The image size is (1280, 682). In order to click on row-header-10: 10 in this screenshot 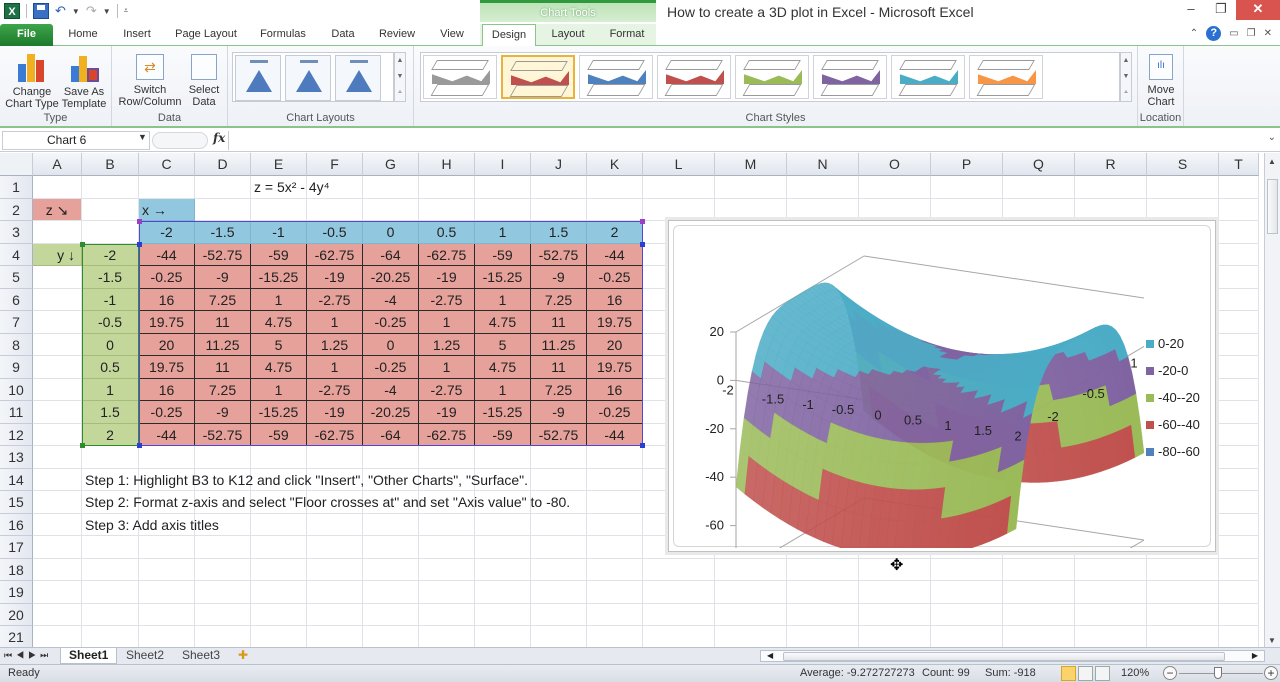, I will do `click(16, 389)`.